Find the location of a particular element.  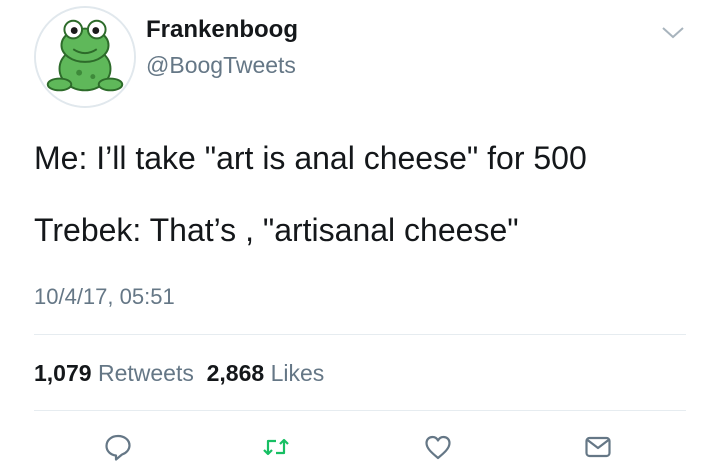

chevron-down-icon is located at coordinates (673, 33).